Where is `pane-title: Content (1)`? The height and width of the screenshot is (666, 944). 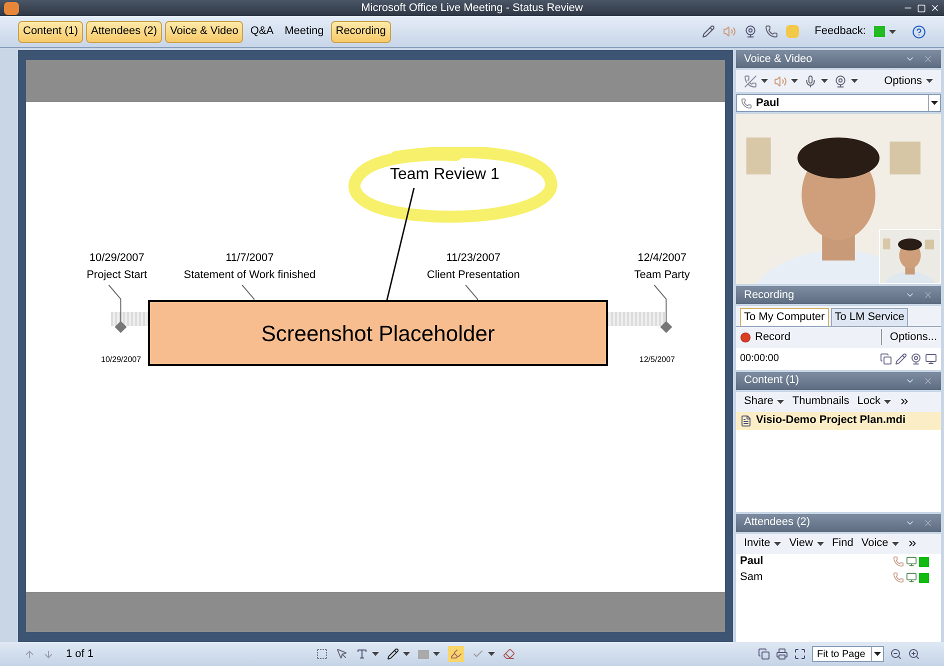 pane-title: Content (1) is located at coordinates (772, 380).